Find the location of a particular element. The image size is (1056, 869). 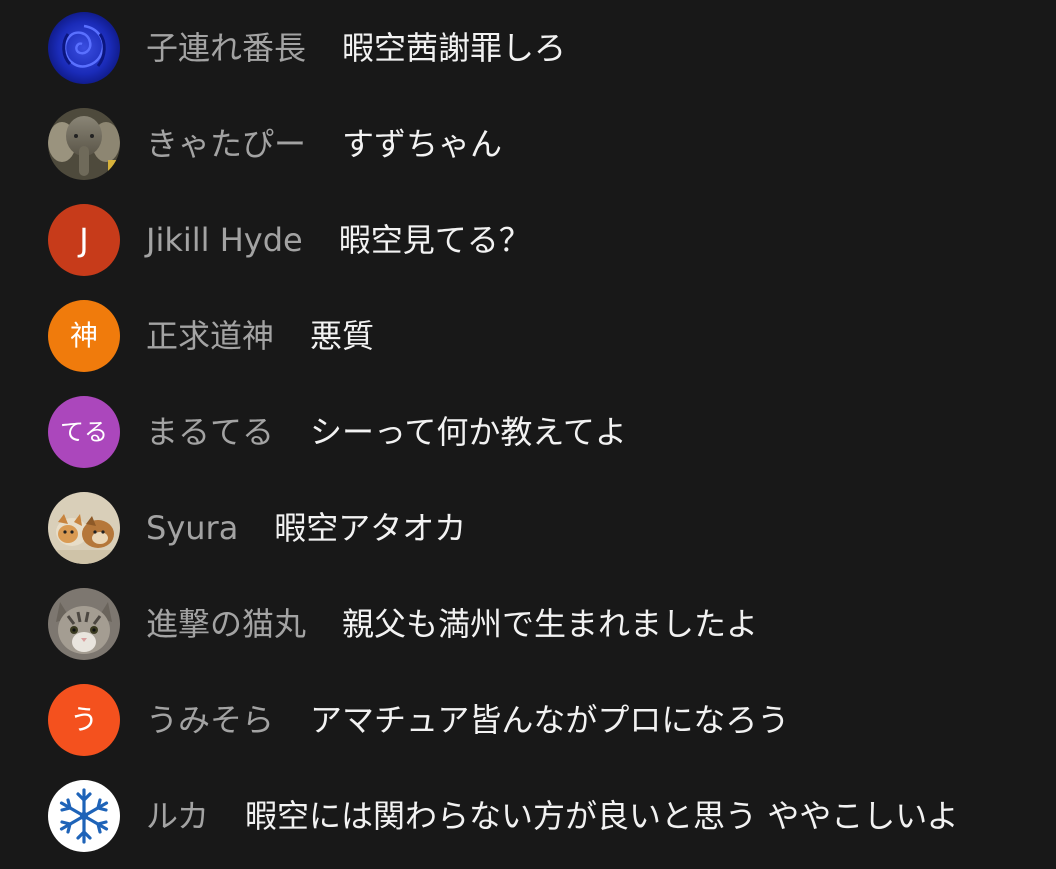

message-line: うみそら アマチュア皆んながプロになろう is located at coordinates (467, 720).